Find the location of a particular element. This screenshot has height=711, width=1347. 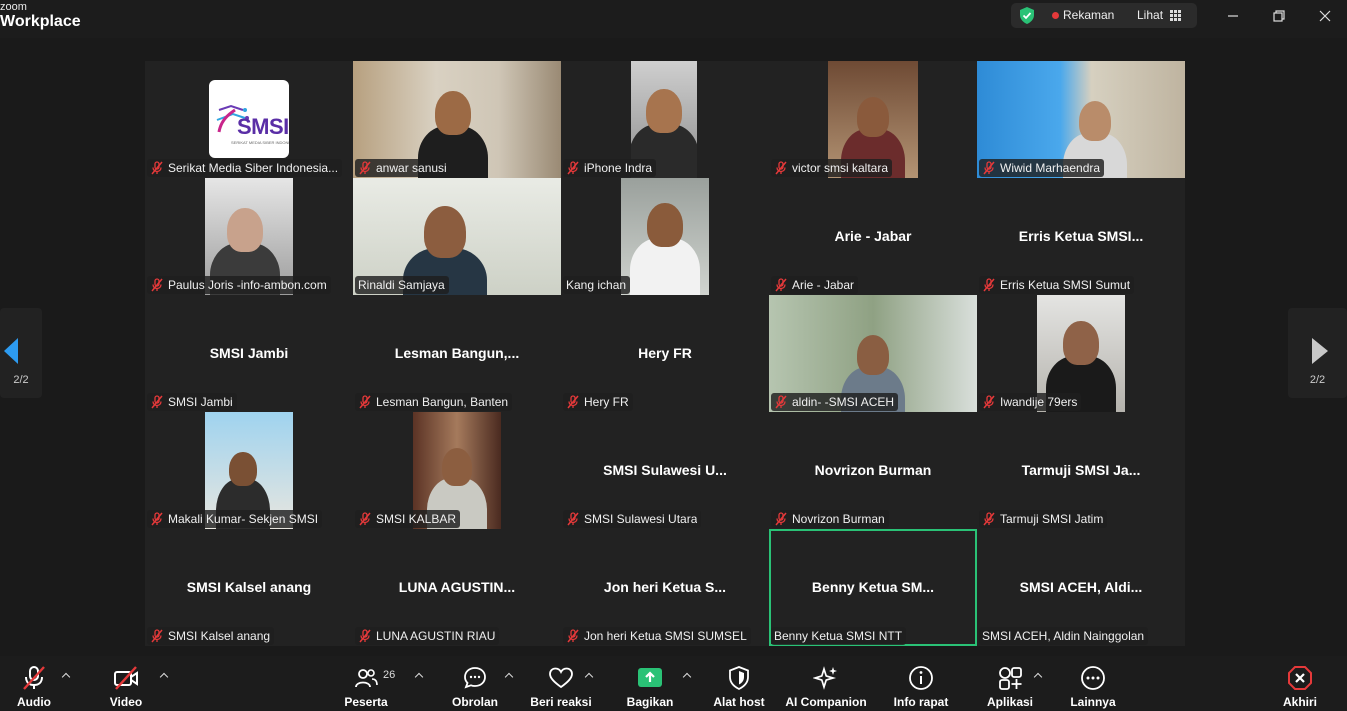

react-button: Beri reaksi is located at coordinates (561, 683).